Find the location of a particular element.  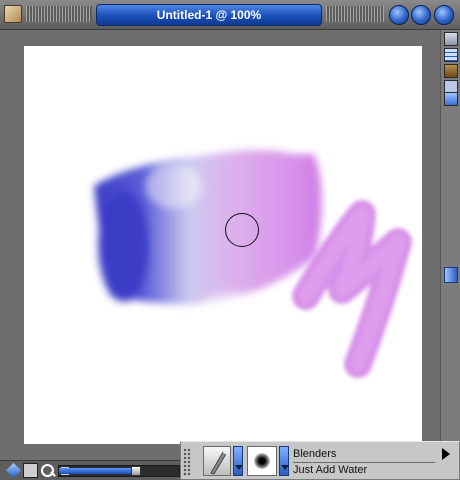

zoom-slider is located at coordinates (119, 471).